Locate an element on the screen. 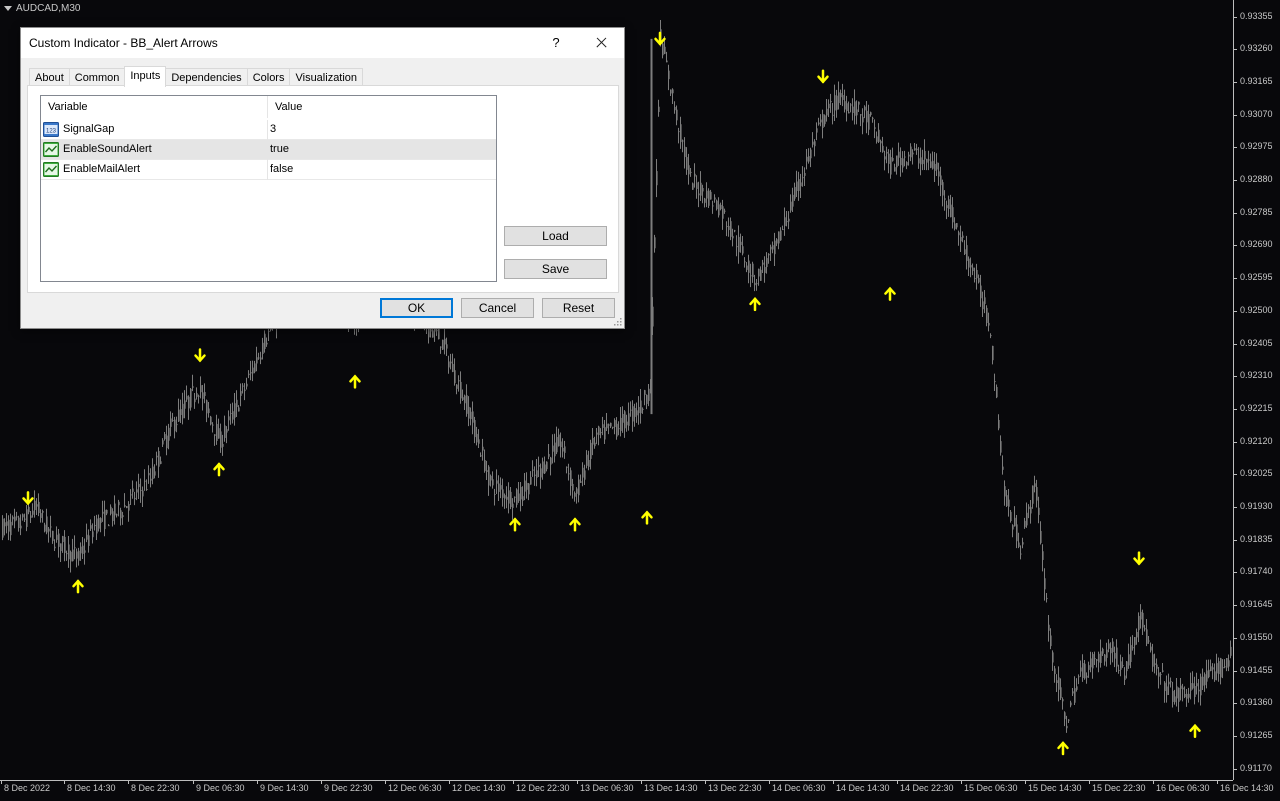 The image size is (1280, 801). cancel-button: Cancel is located at coordinates (497, 308).